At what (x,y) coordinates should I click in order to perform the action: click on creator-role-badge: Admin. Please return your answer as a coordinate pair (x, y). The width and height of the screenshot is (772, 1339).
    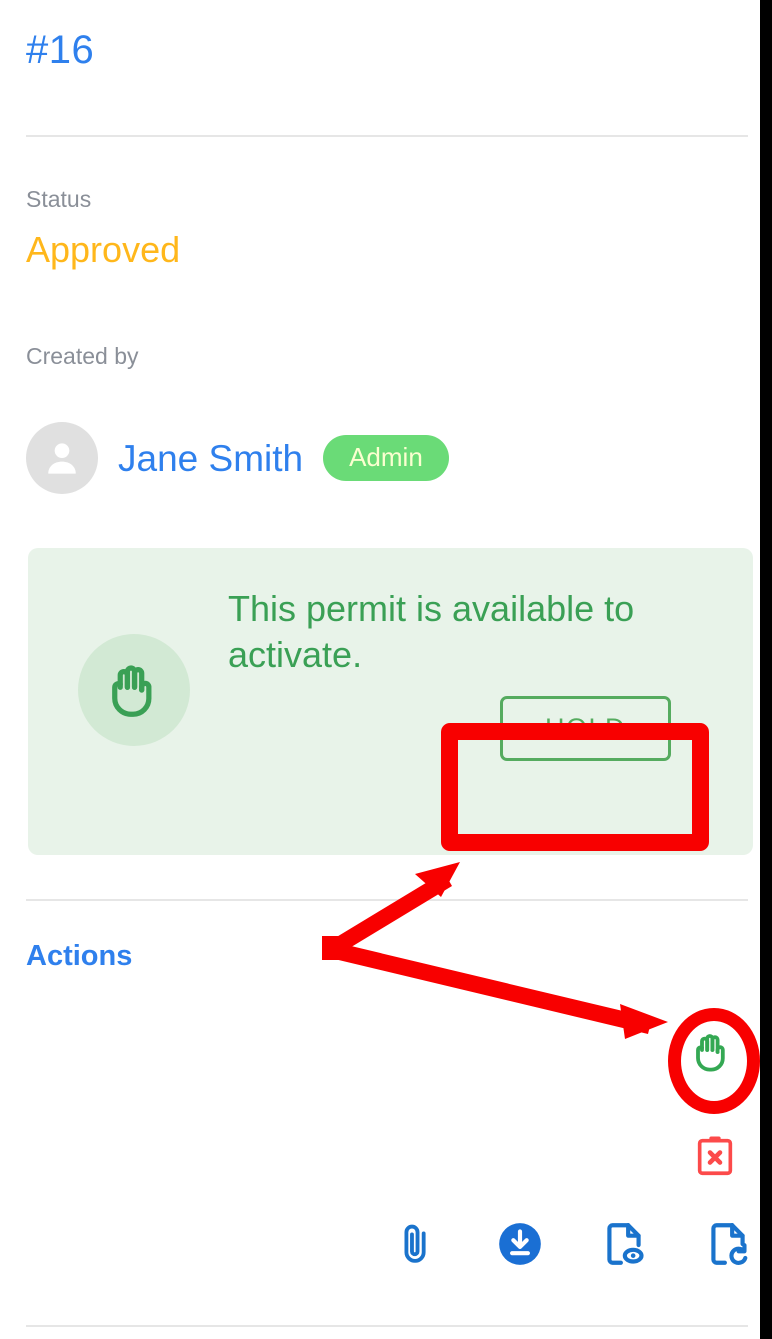
    Looking at the image, I should click on (386, 458).